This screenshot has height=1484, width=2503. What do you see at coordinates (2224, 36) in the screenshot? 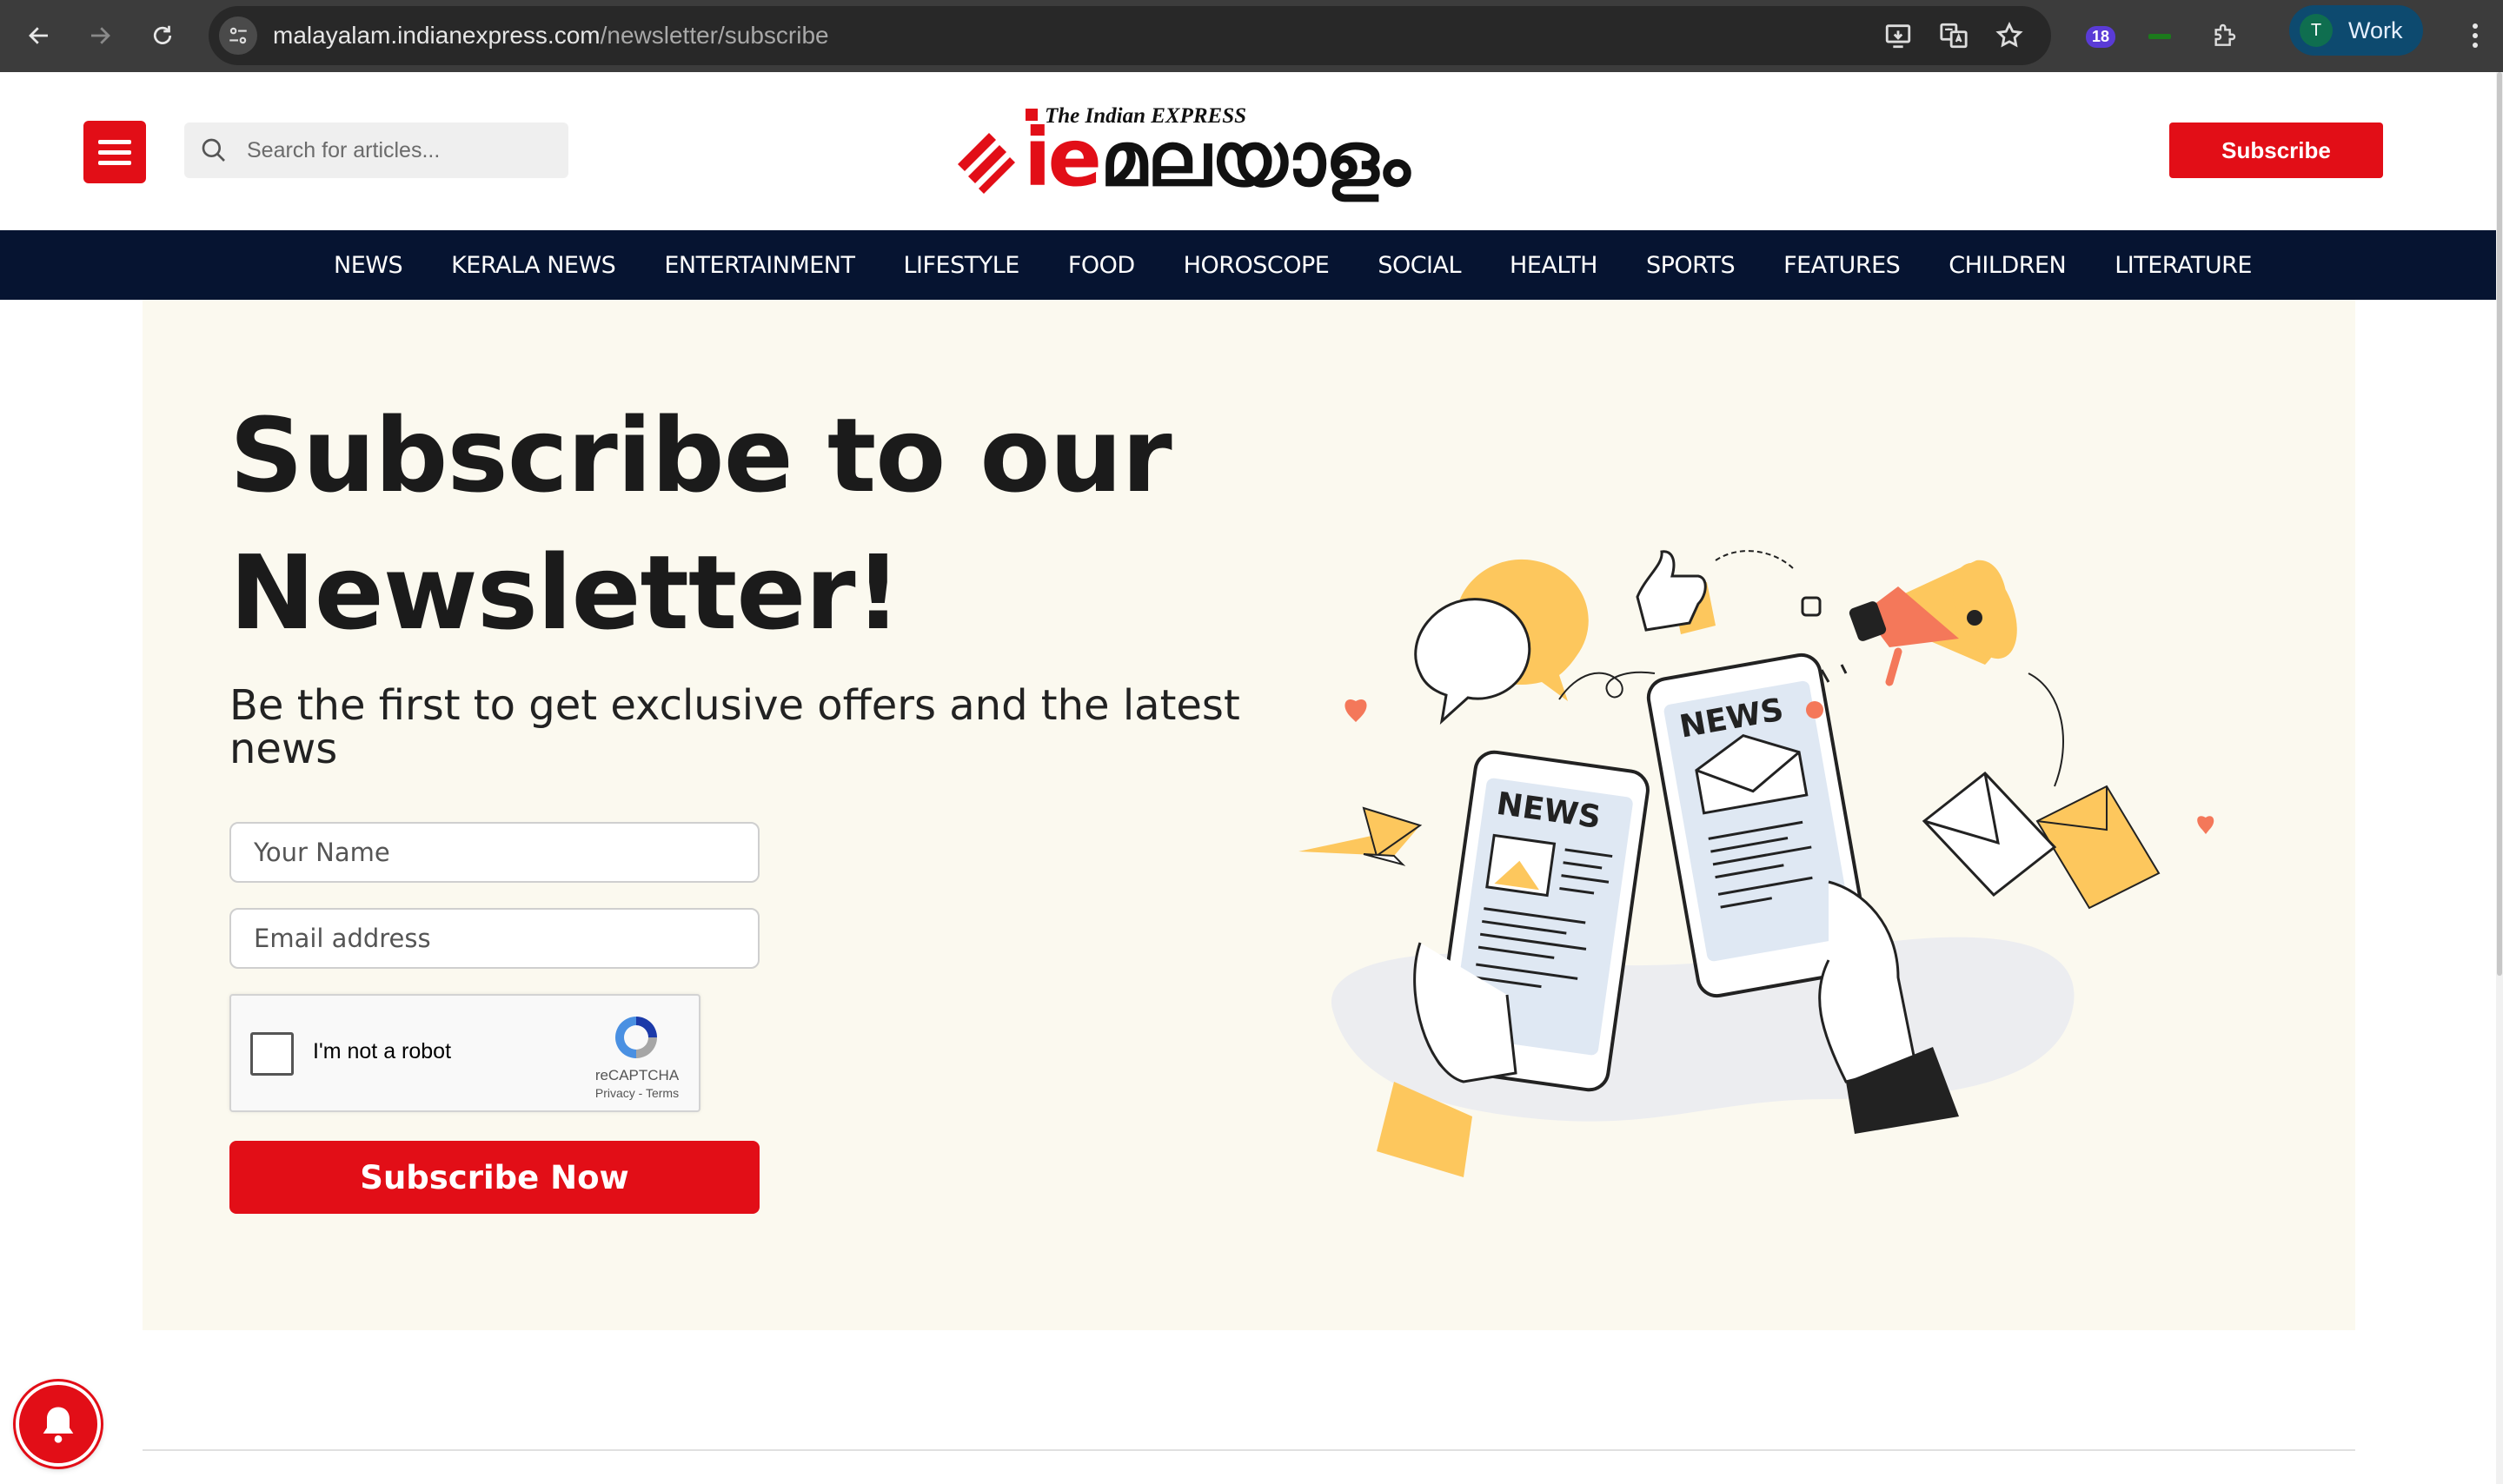
I see `extensions-puzzle-icon` at bounding box center [2224, 36].